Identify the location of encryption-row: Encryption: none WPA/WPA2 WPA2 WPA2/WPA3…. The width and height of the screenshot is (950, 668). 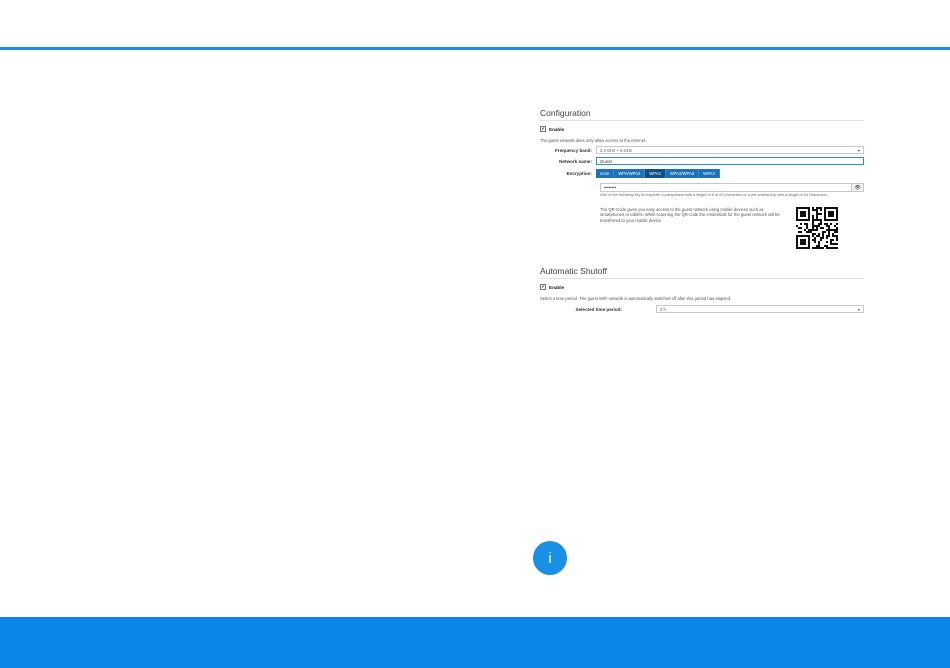
(702, 173).